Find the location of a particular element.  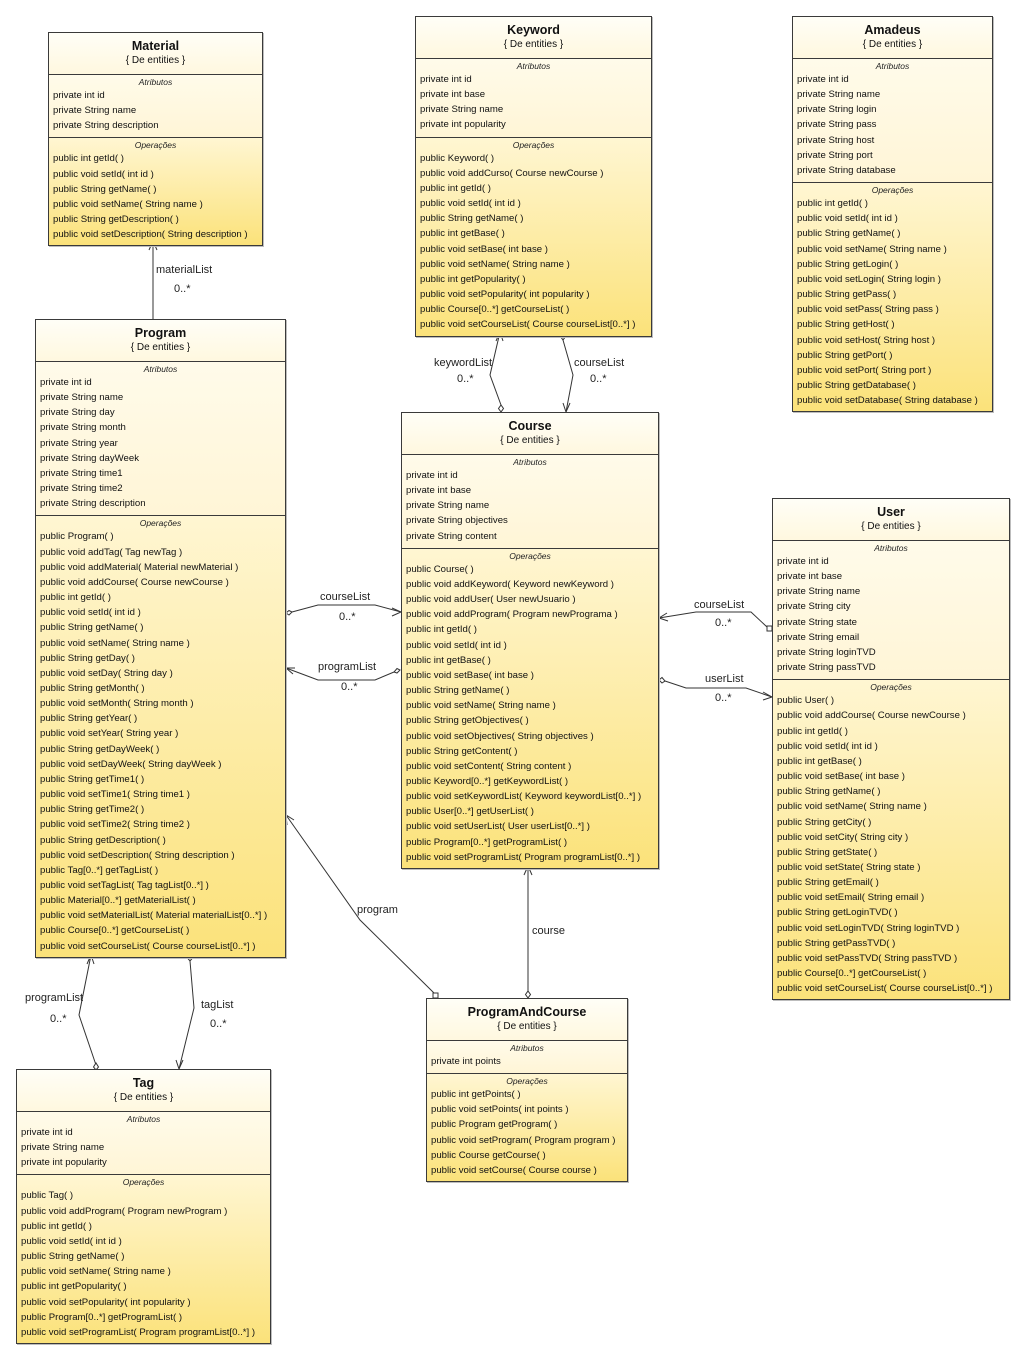

attribute-row: private String host is located at coordinates (892, 140).